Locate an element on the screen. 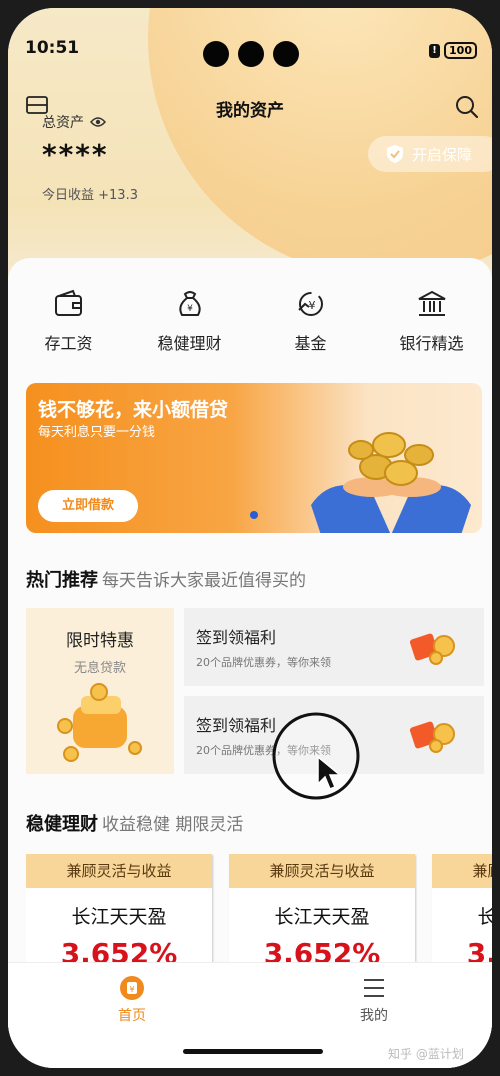 Image resolution: width=500 pixels, height=1076 pixels. tab-mine: 我的 is located at coordinates (374, 1000).